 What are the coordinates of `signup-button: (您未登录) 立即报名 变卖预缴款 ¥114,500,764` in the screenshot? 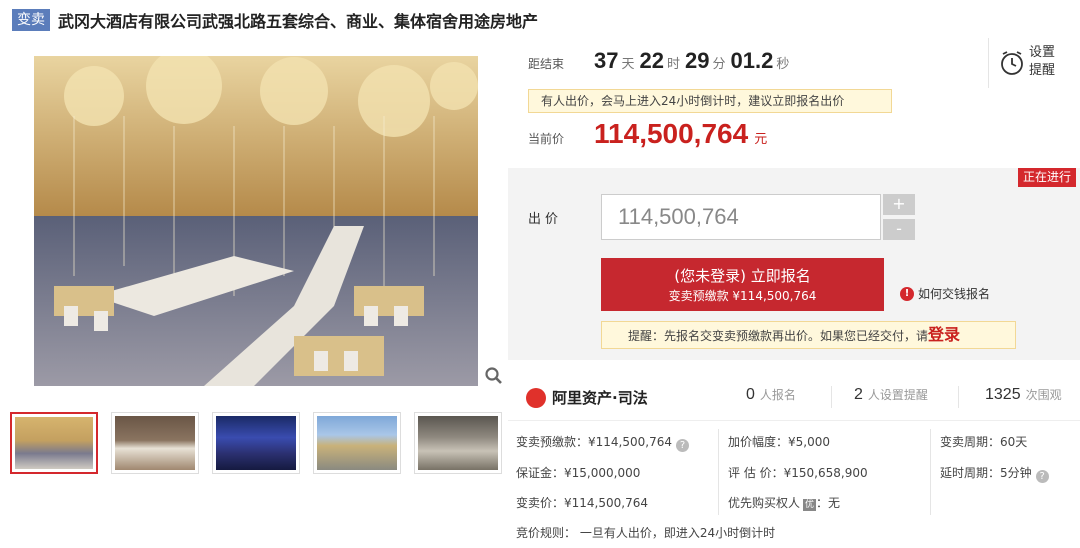 It's located at (742, 284).